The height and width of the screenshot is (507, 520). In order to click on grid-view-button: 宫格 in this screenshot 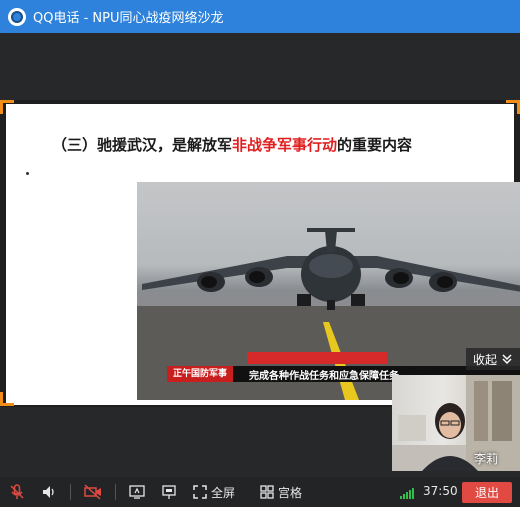, I will do `click(281, 492)`.